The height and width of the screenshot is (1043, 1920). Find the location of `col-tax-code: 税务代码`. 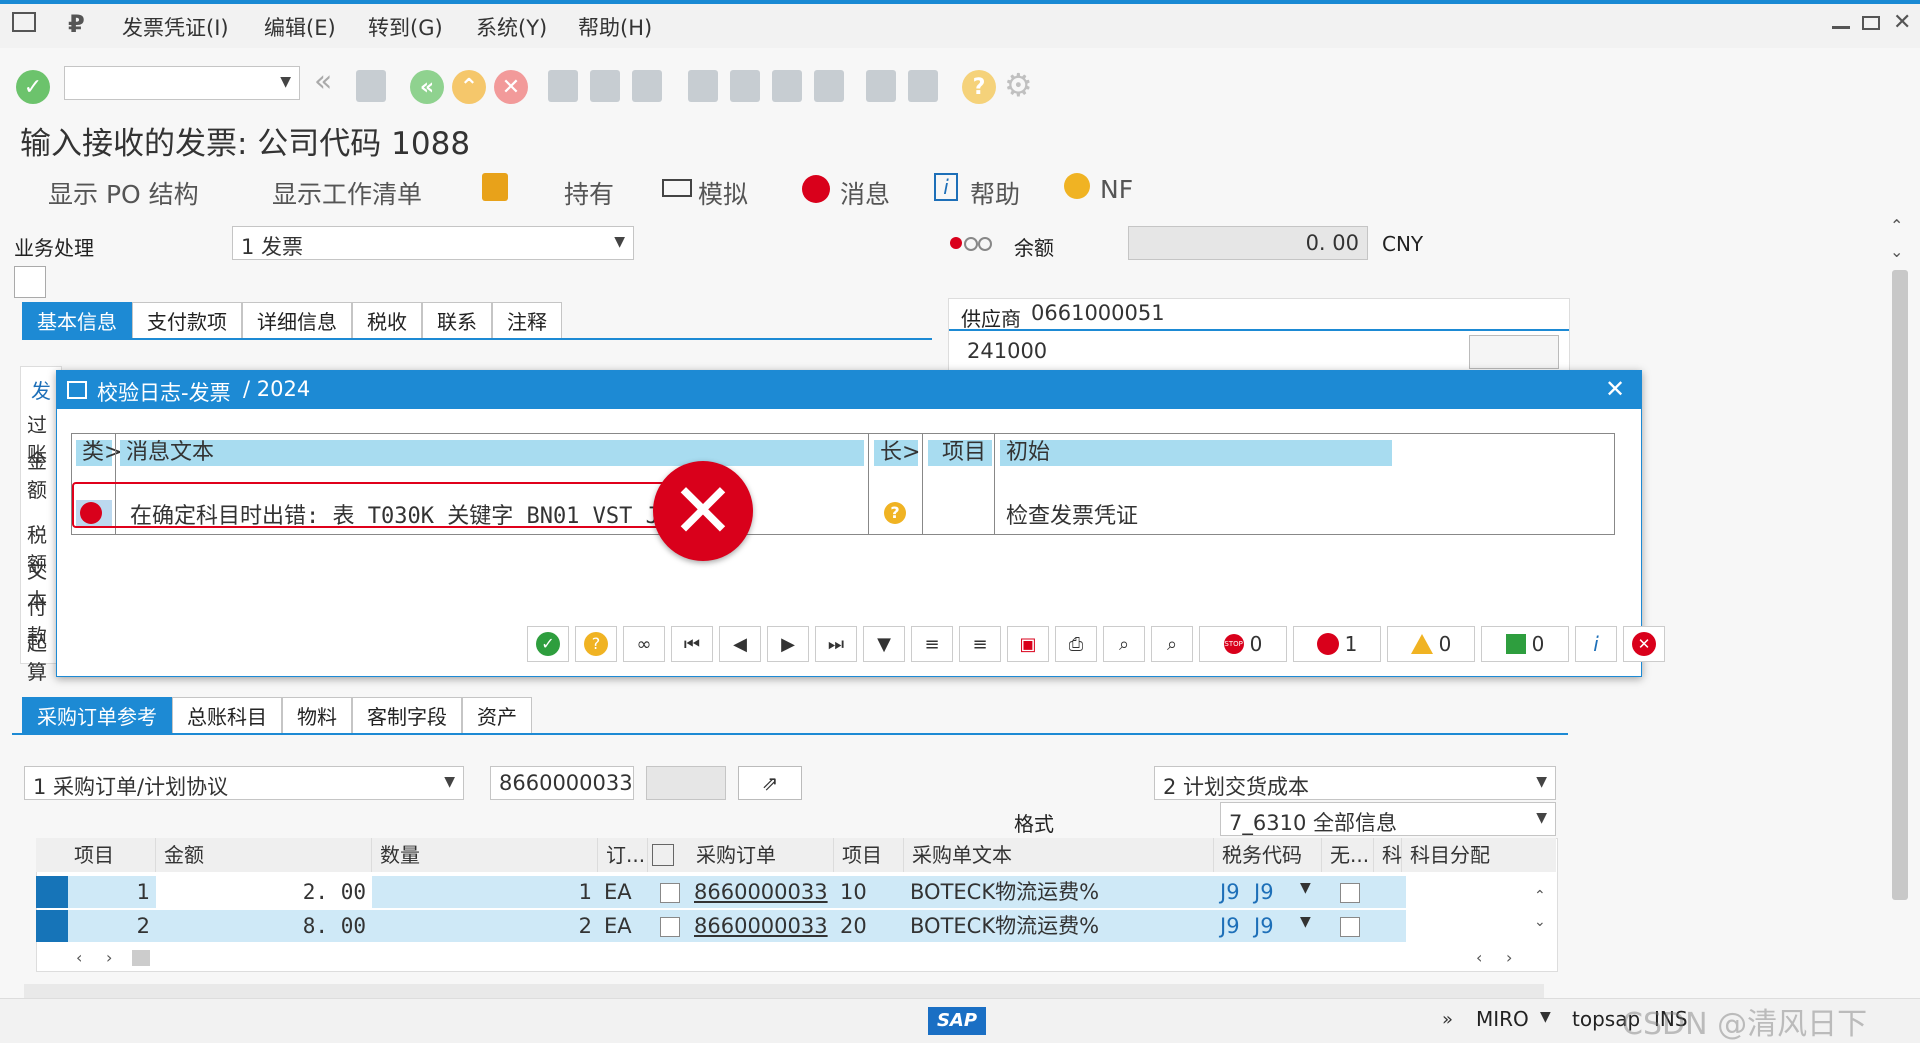

col-tax-code: 税务代码 is located at coordinates (1268, 855).